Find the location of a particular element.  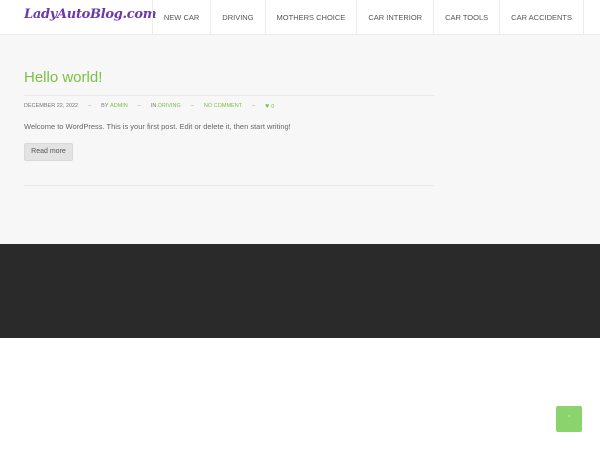

nav-item-car-accidents: CAR ACCIDENTS is located at coordinates (541, 17).